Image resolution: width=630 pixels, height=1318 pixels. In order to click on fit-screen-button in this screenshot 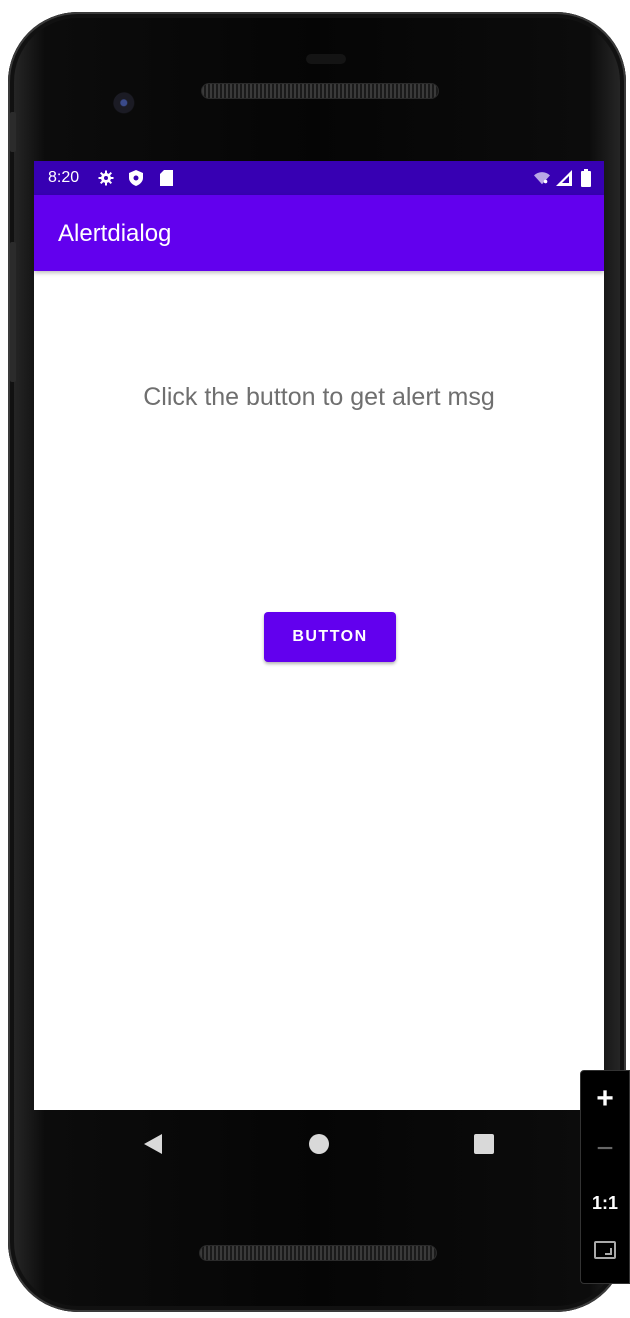, I will do `click(605, 1253)`.